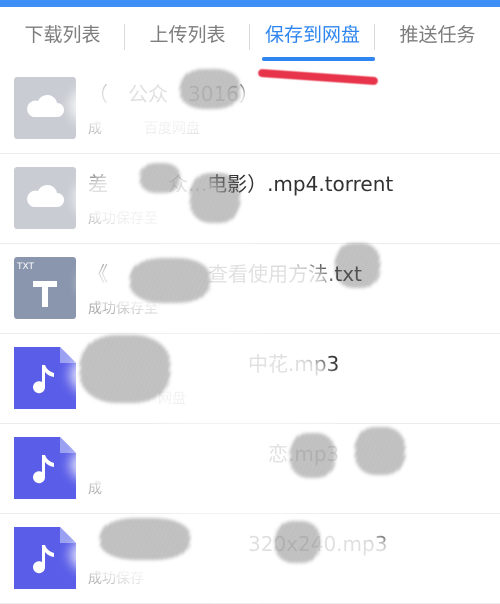 The image size is (500, 604). What do you see at coordinates (45, 288) in the screenshot?
I see `txt-icon: TXT` at bounding box center [45, 288].